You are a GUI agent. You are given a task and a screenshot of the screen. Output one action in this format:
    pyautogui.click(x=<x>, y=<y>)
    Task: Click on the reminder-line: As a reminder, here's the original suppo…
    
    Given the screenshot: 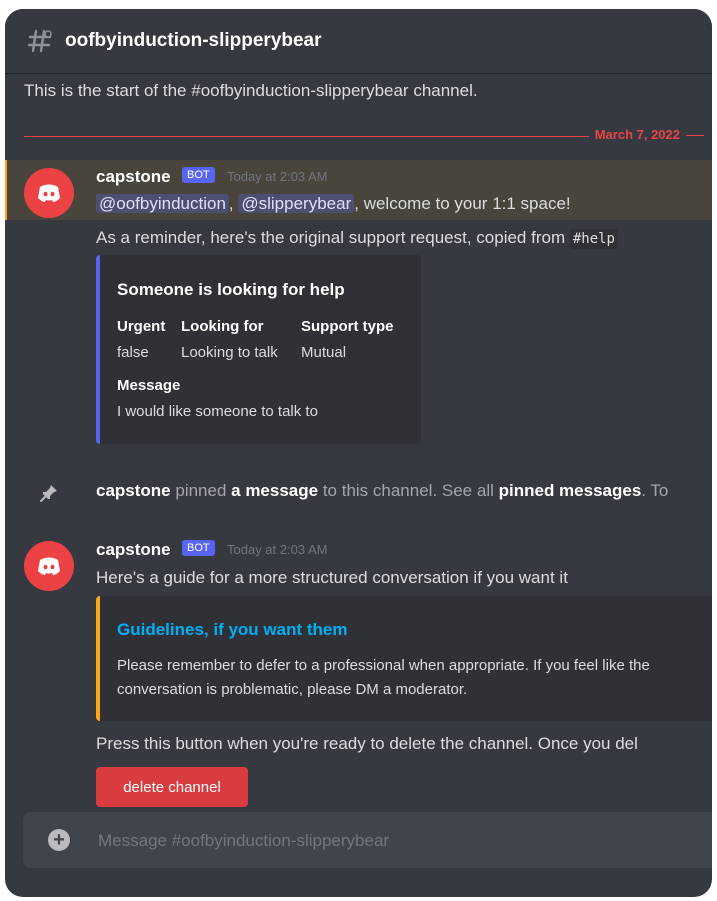 What is the action you would take?
    pyautogui.click(x=357, y=238)
    